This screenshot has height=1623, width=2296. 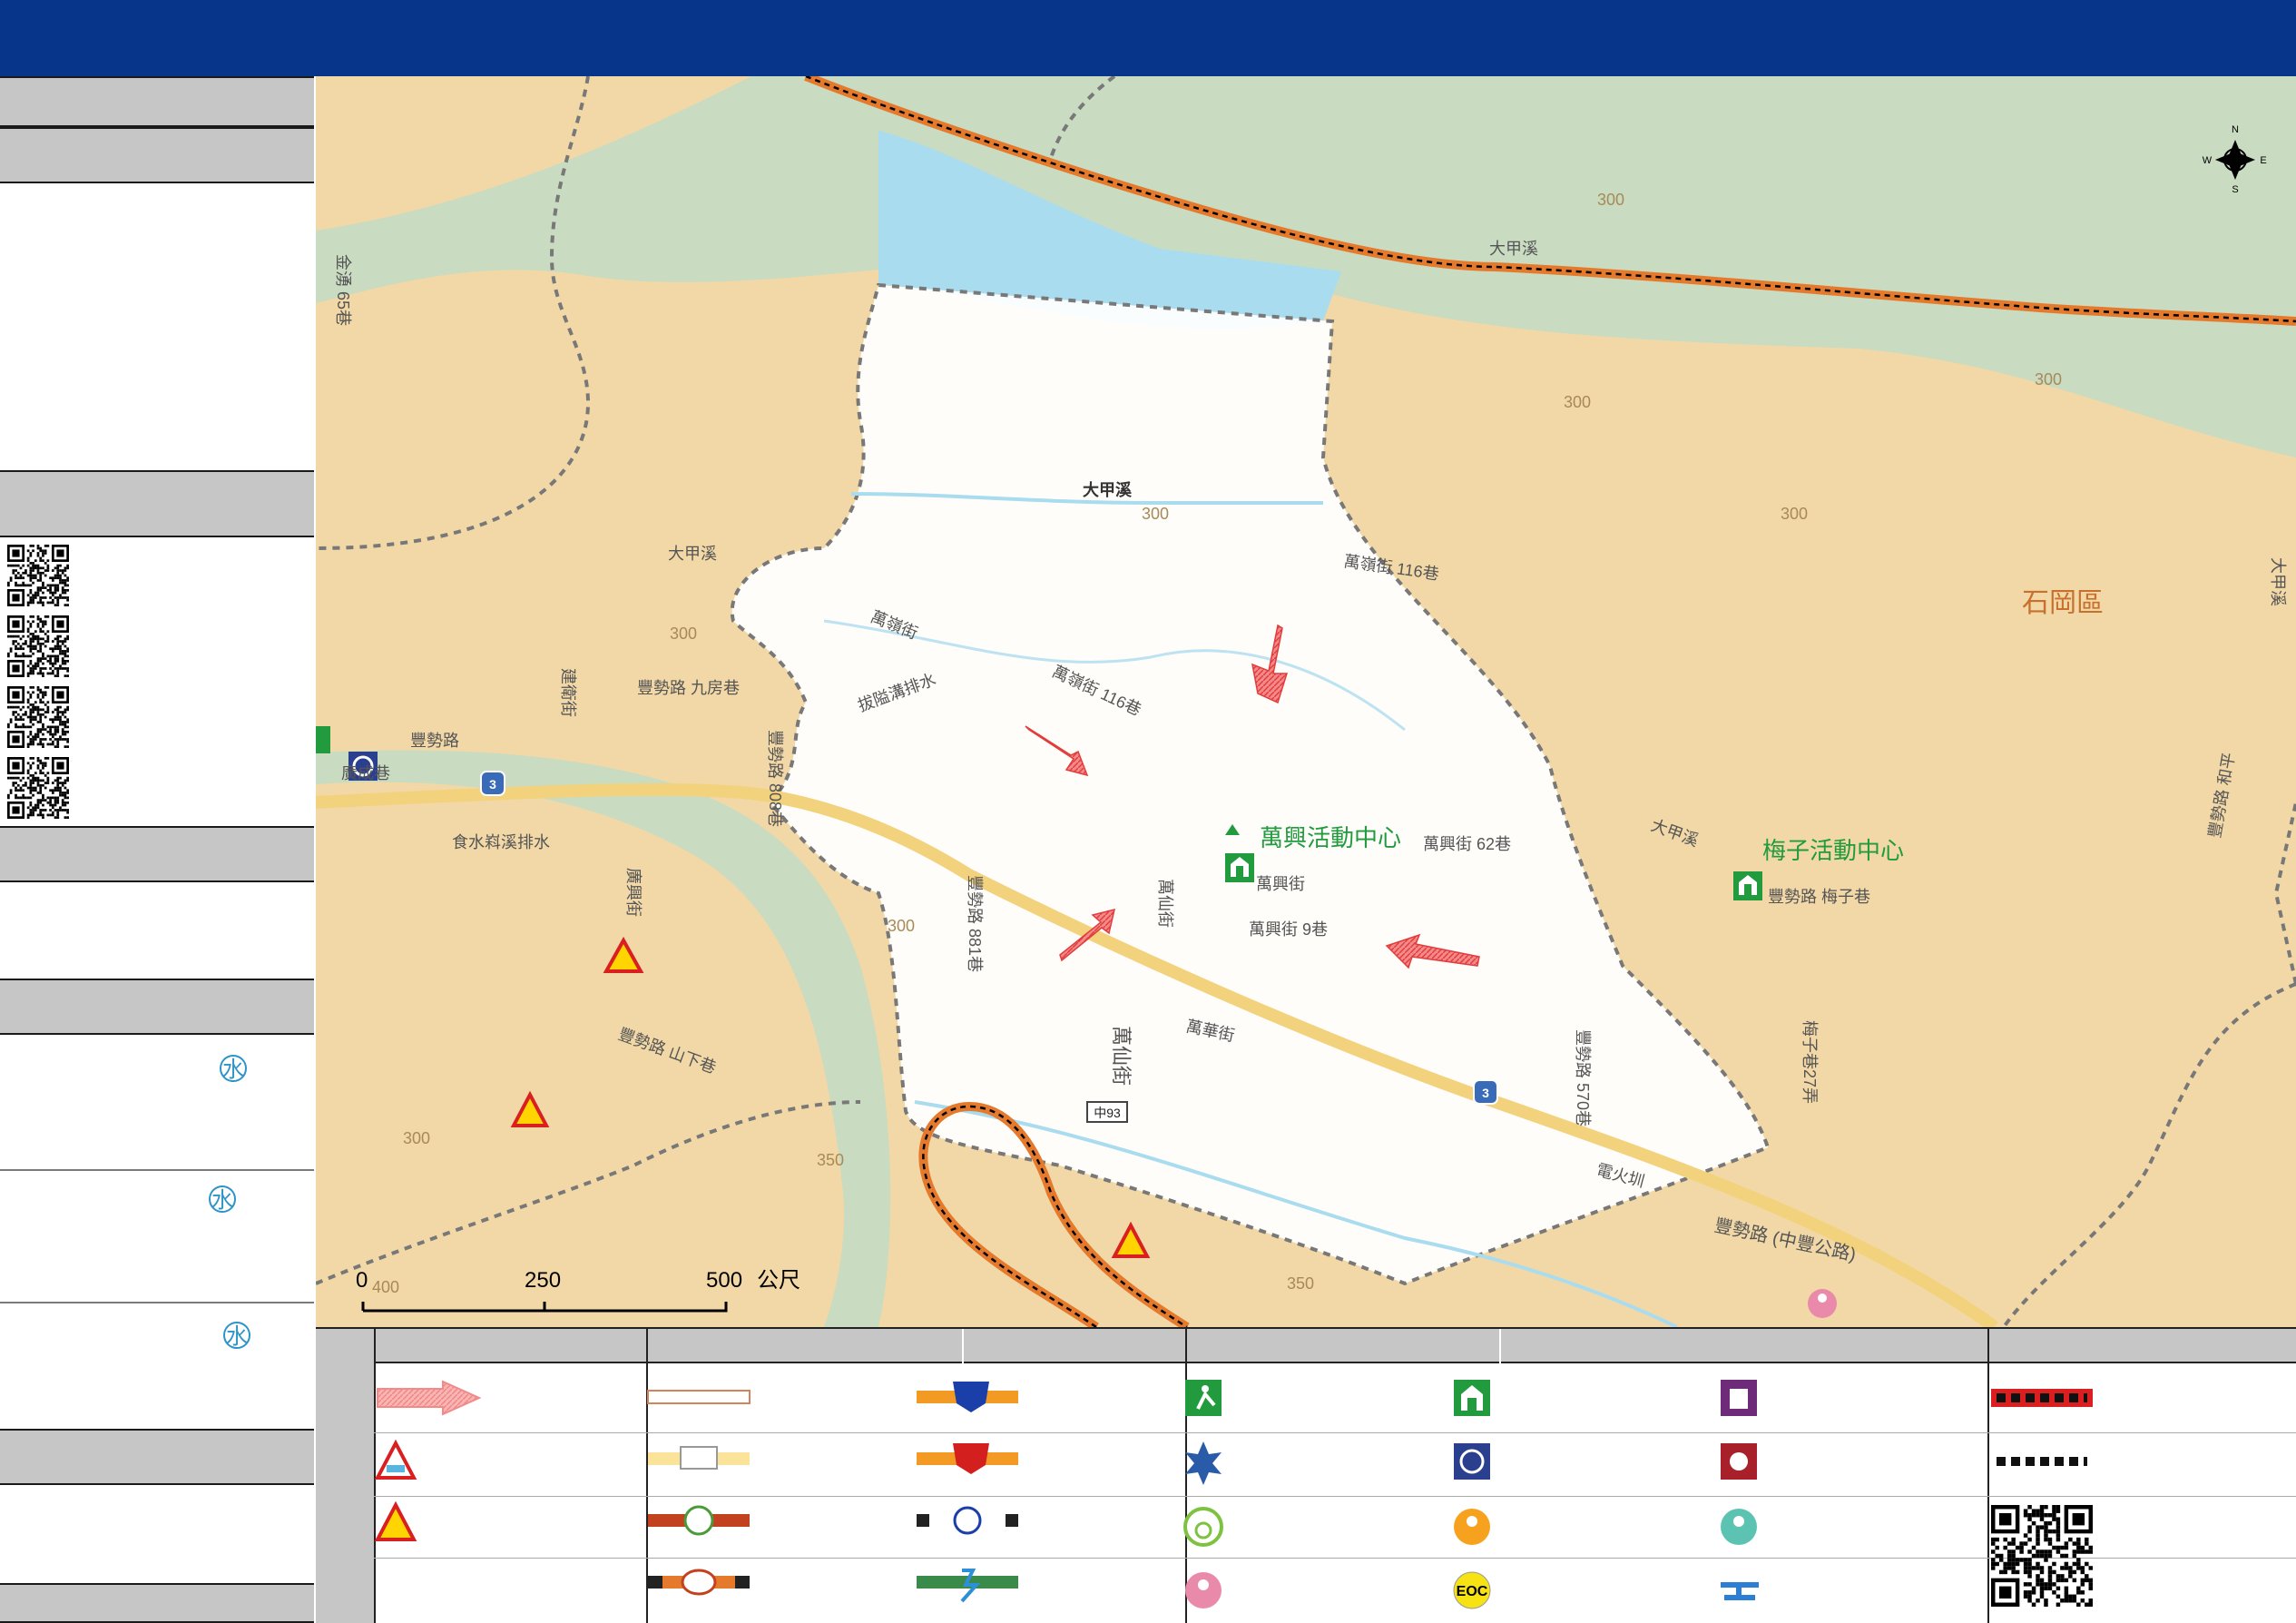 I want to click on svg-text: W, so click(x=2208, y=160).